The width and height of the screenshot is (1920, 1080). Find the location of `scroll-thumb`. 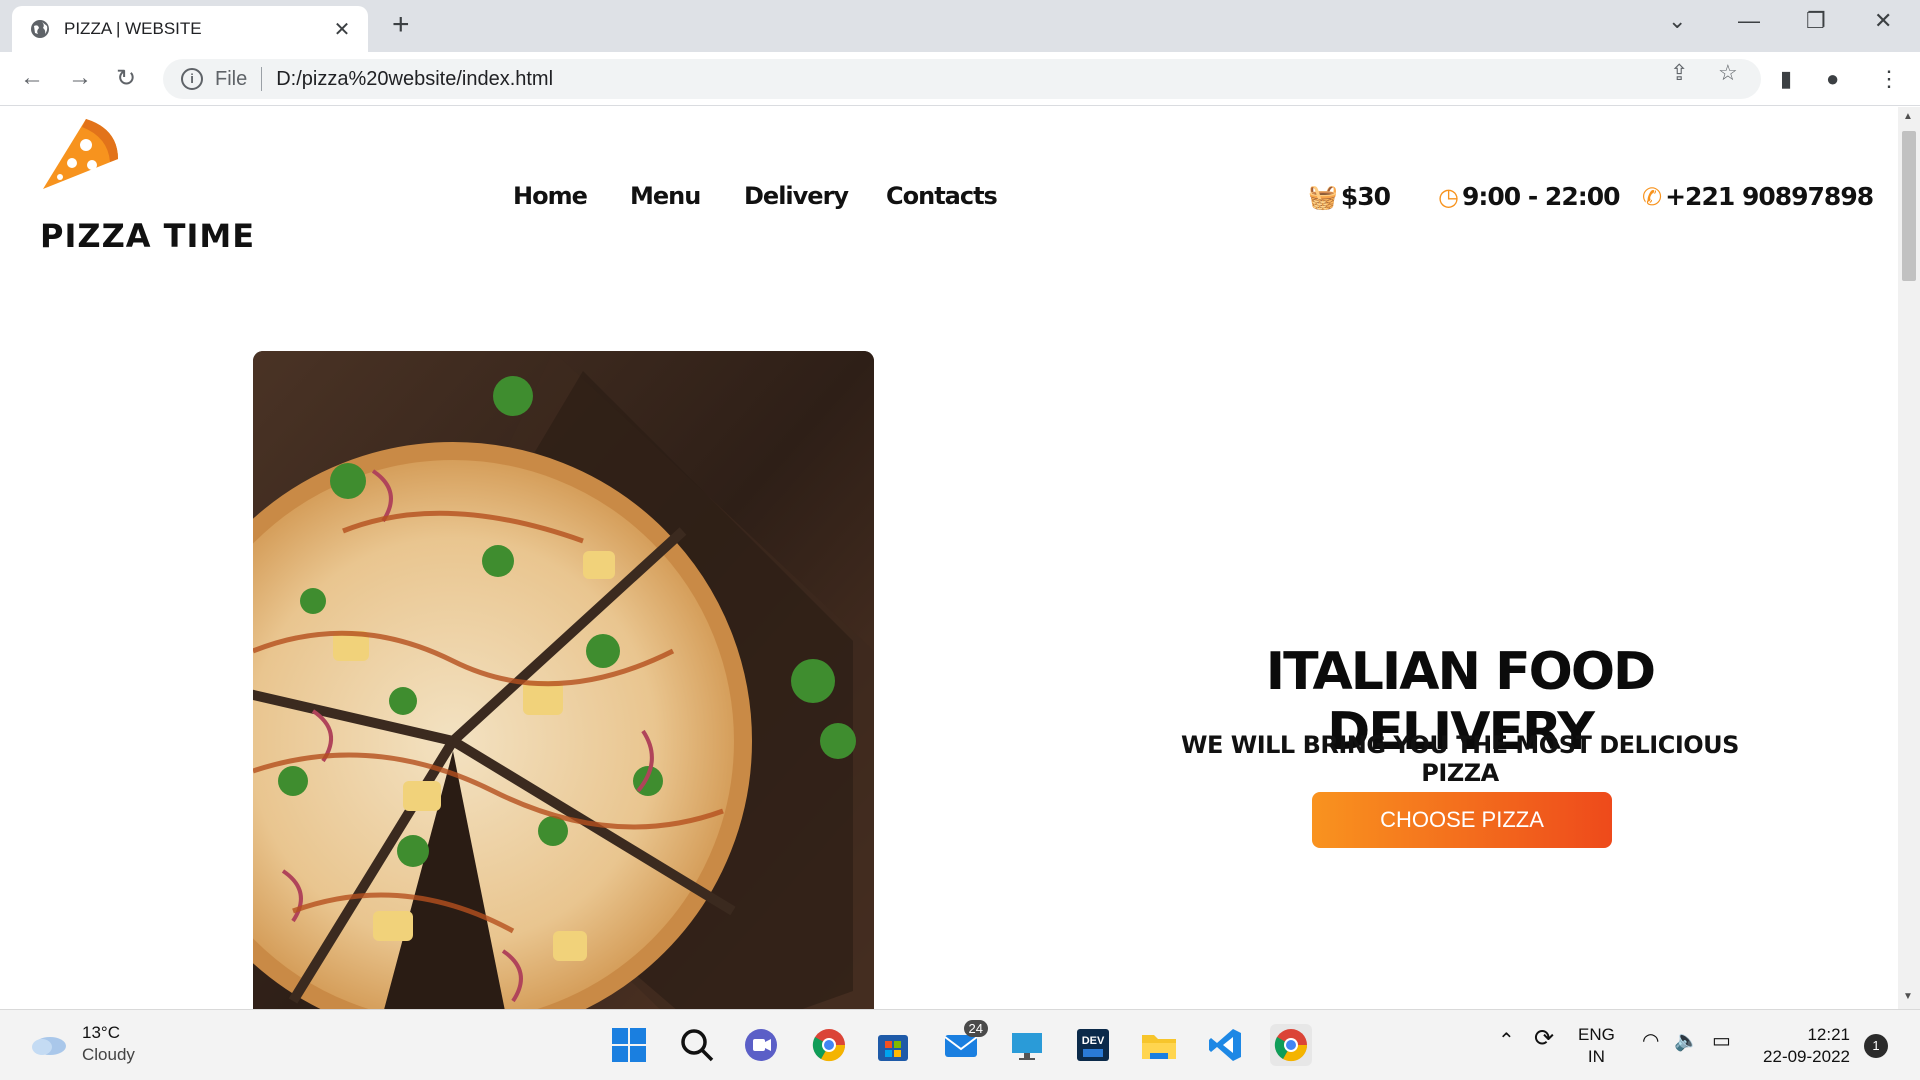

scroll-thumb is located at coordinates (1909, 206).